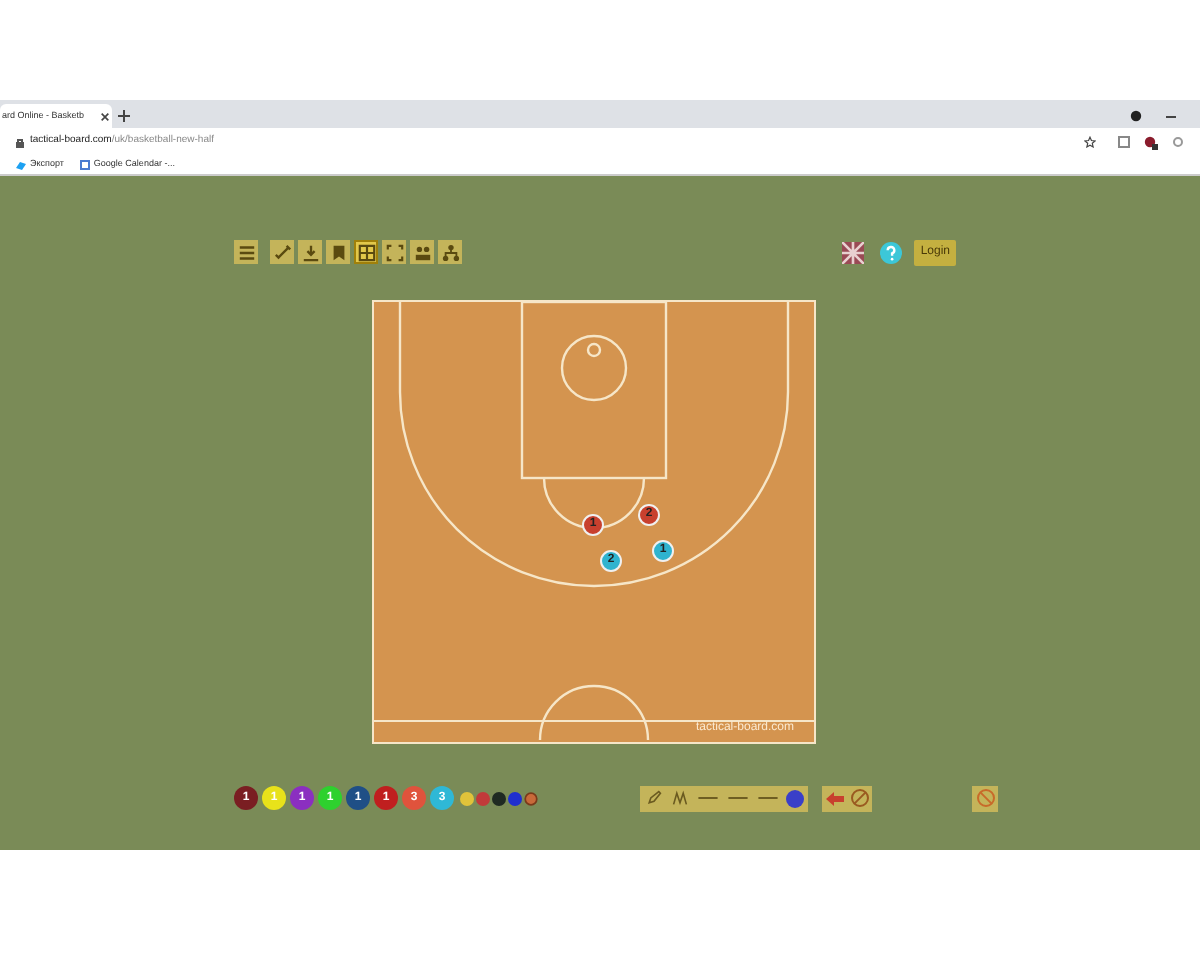 The height and width of the screenshot is (960, 1200). I want to click on star-icon, so click(1090, 142).